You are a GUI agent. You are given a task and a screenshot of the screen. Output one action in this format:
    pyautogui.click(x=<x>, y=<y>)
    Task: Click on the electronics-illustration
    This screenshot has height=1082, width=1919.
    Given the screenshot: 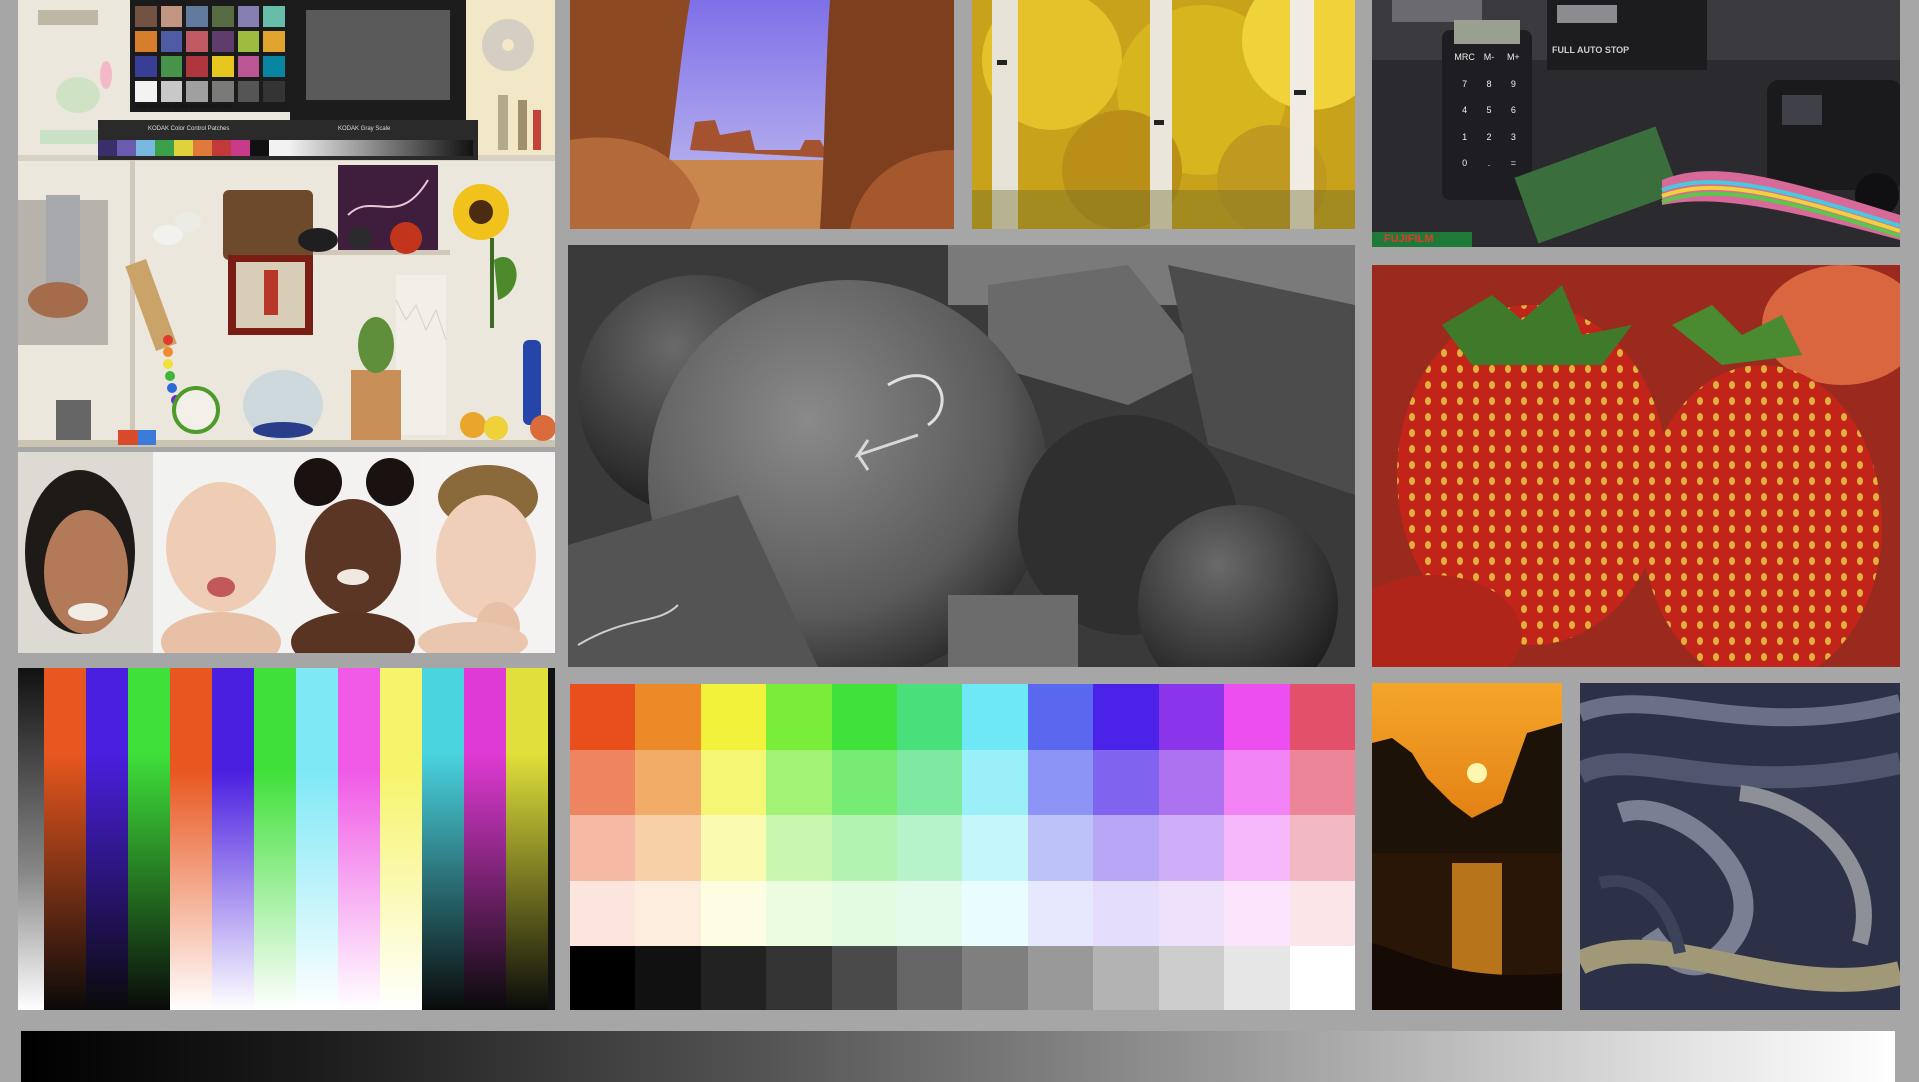 What is the action you would take?
    pyautogui.click(x=1636, y=123)
    